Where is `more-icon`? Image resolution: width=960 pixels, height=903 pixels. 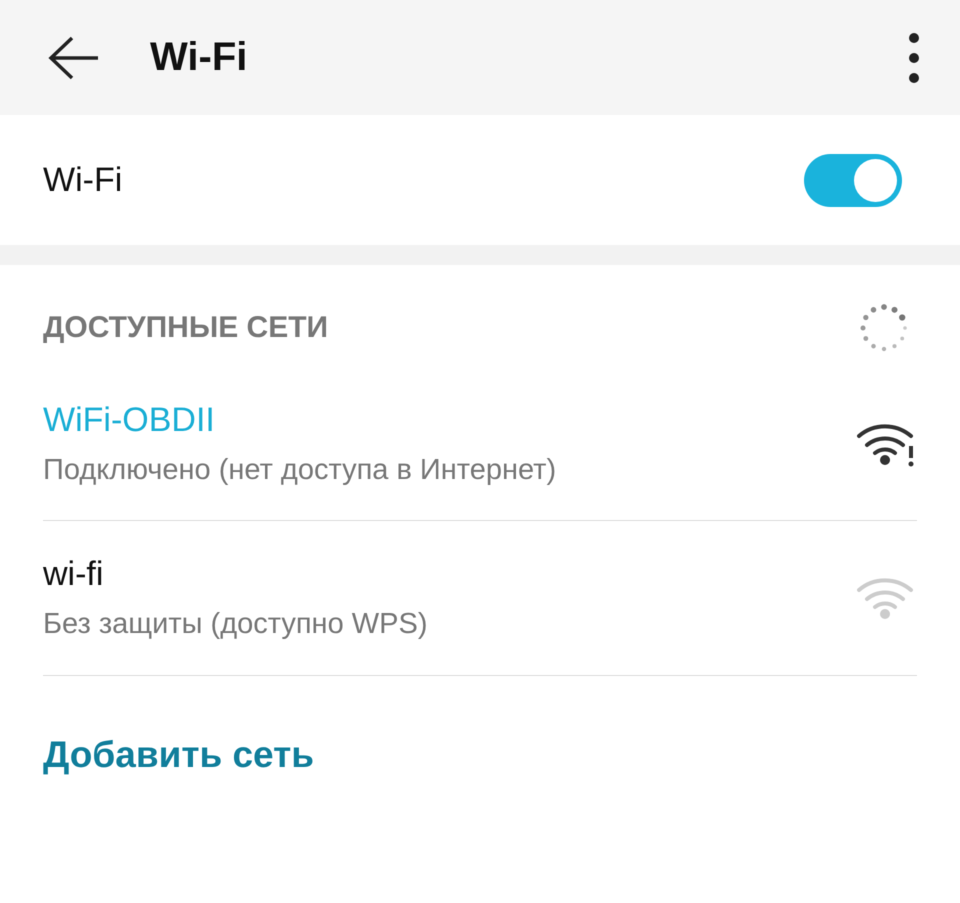
more-icon is located at coordinates (914, 58).